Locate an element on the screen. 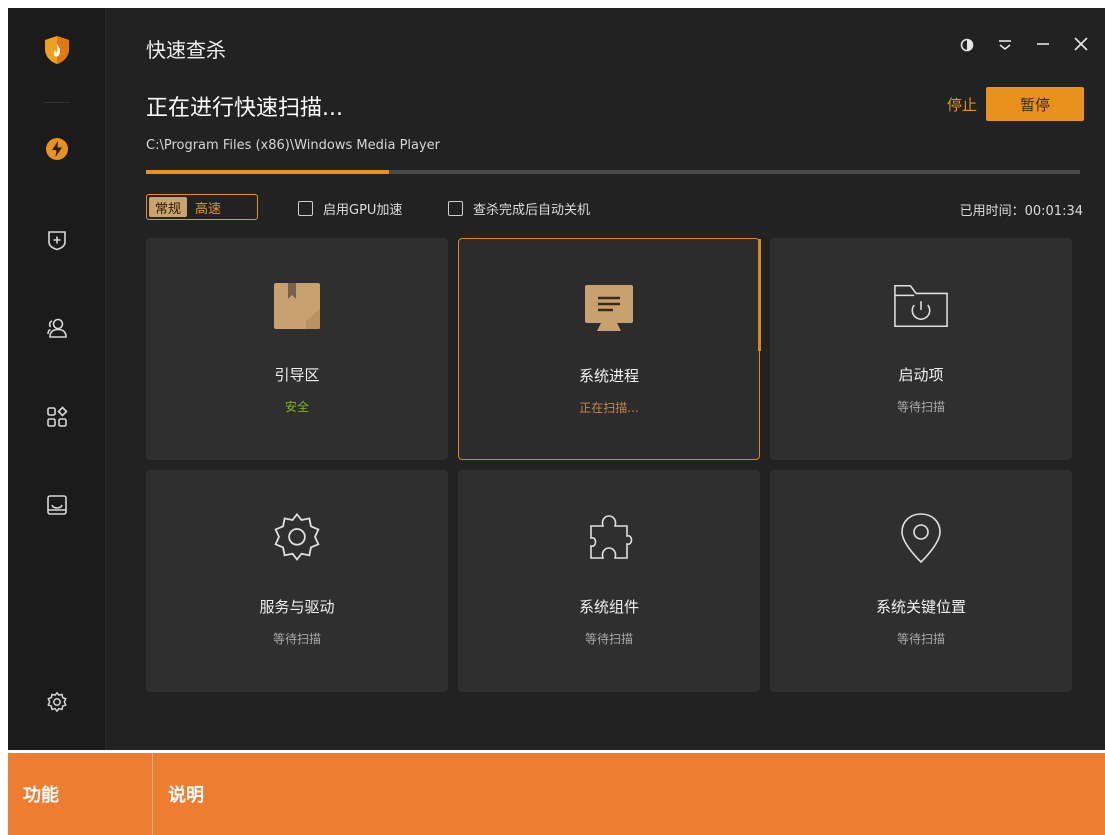  scan-mode-toggle: 常规 高速 is located at coordinates (202, 207).